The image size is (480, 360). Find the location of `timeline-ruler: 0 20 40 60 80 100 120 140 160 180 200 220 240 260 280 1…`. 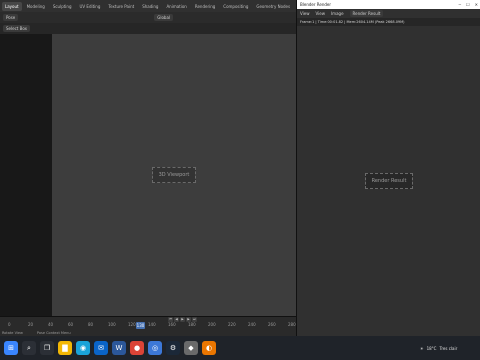

timeline-ruler: 0 20 40 60 80 100 120 140 160 180 200 220 240 260 280 1… is located at coordinates (148, 326).